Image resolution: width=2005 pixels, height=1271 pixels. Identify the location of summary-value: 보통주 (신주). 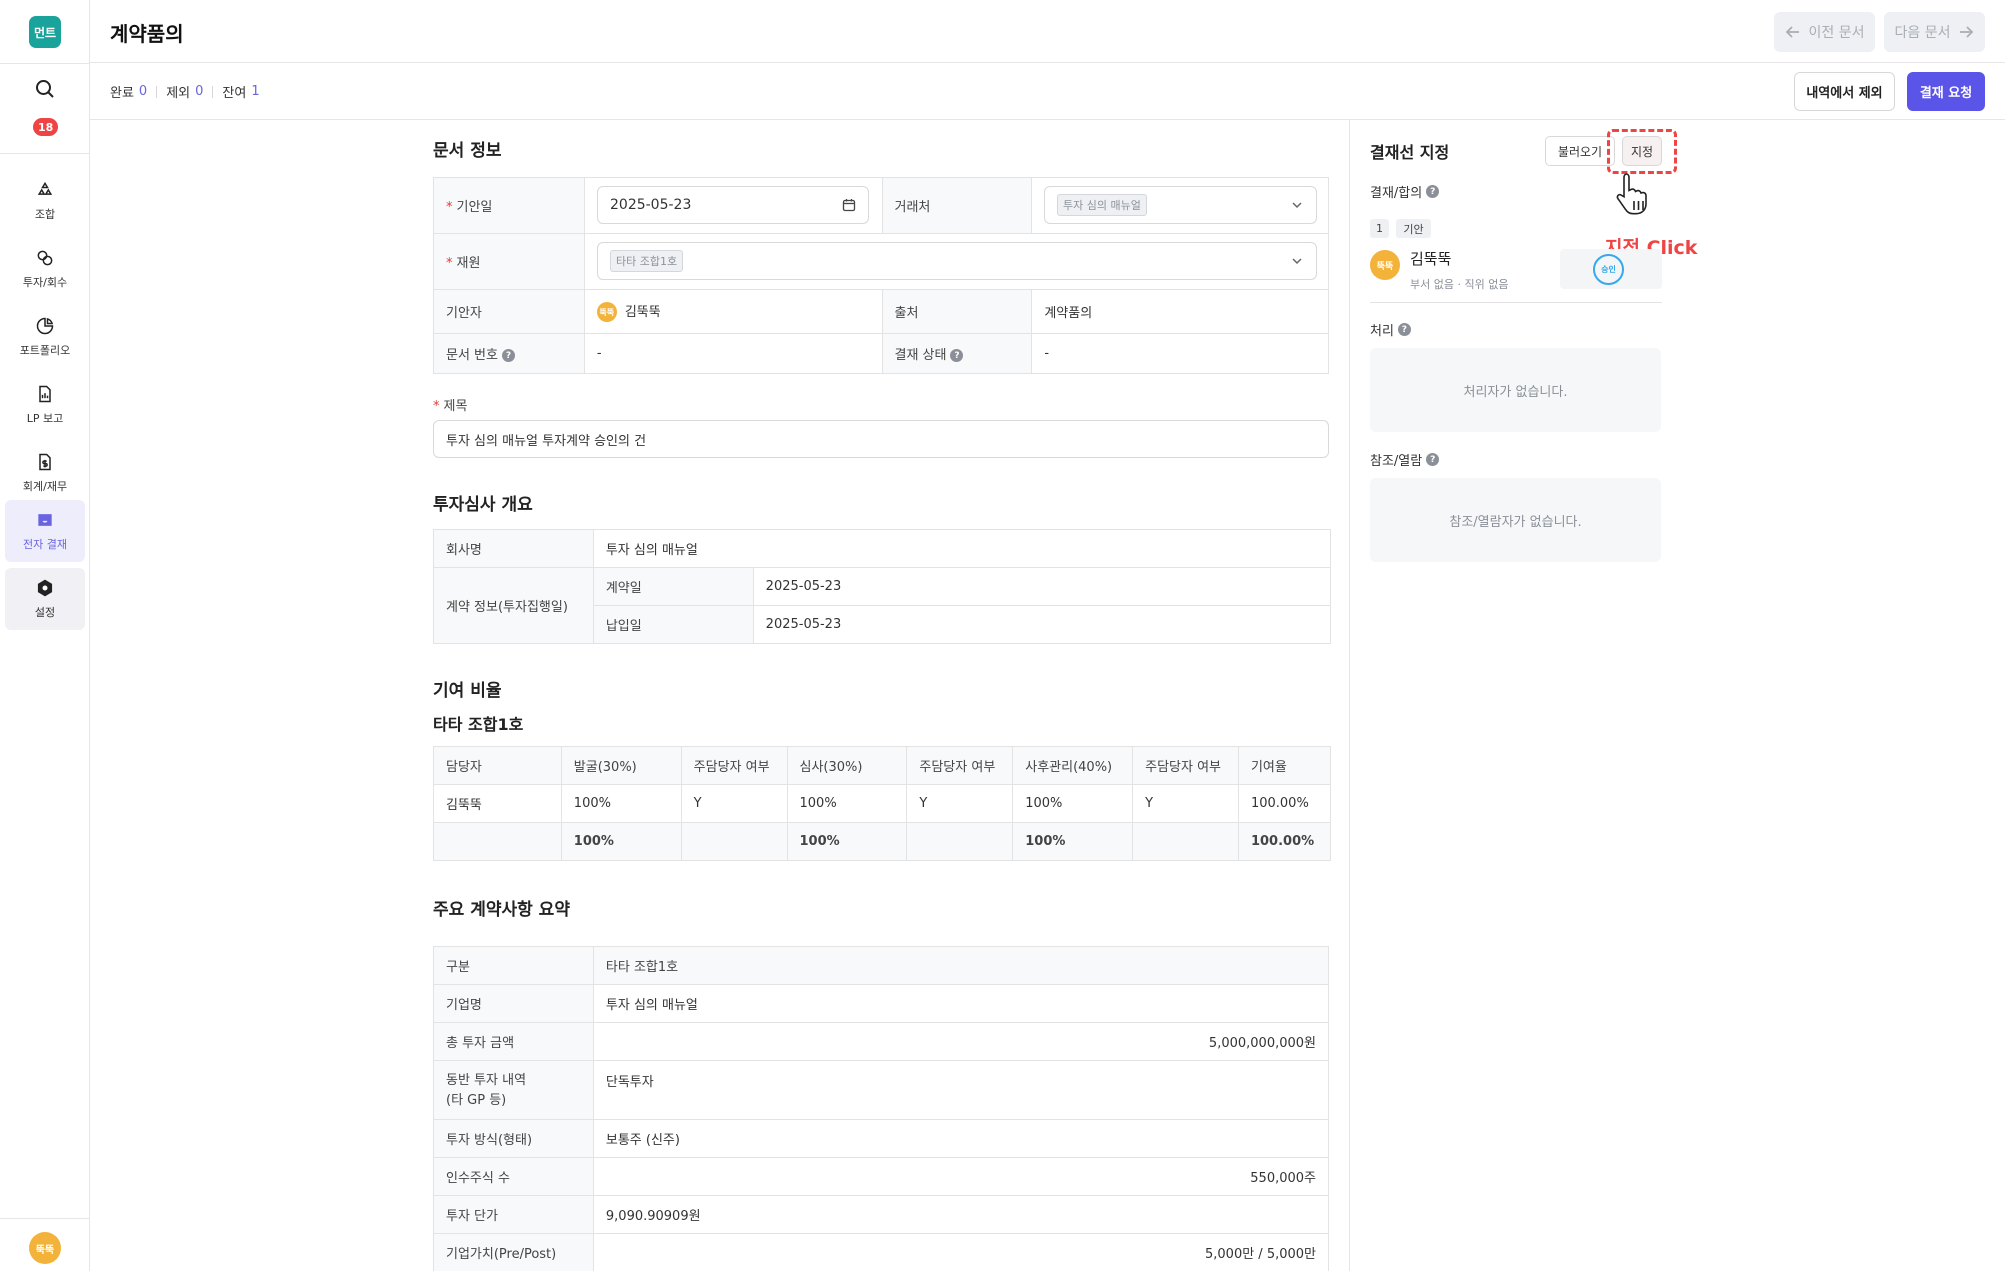
(961, 1138).